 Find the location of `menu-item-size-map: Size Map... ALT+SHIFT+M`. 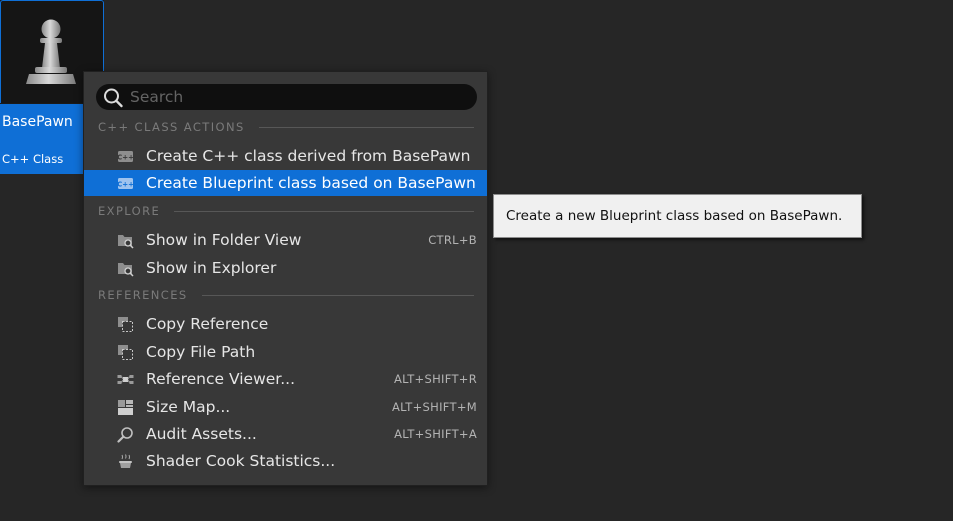

menu-item-size-map: Size Map... ALT+SHIFT+M is located at coordinates (285, 407).